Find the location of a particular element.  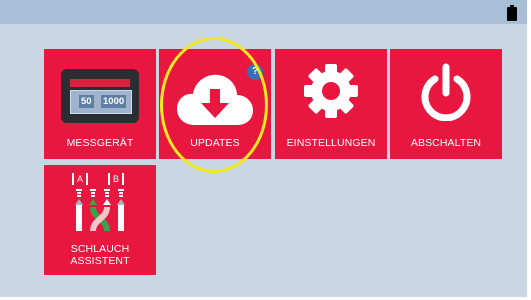

hose-assistant-icon: A B is located at coordinates (98, 202).